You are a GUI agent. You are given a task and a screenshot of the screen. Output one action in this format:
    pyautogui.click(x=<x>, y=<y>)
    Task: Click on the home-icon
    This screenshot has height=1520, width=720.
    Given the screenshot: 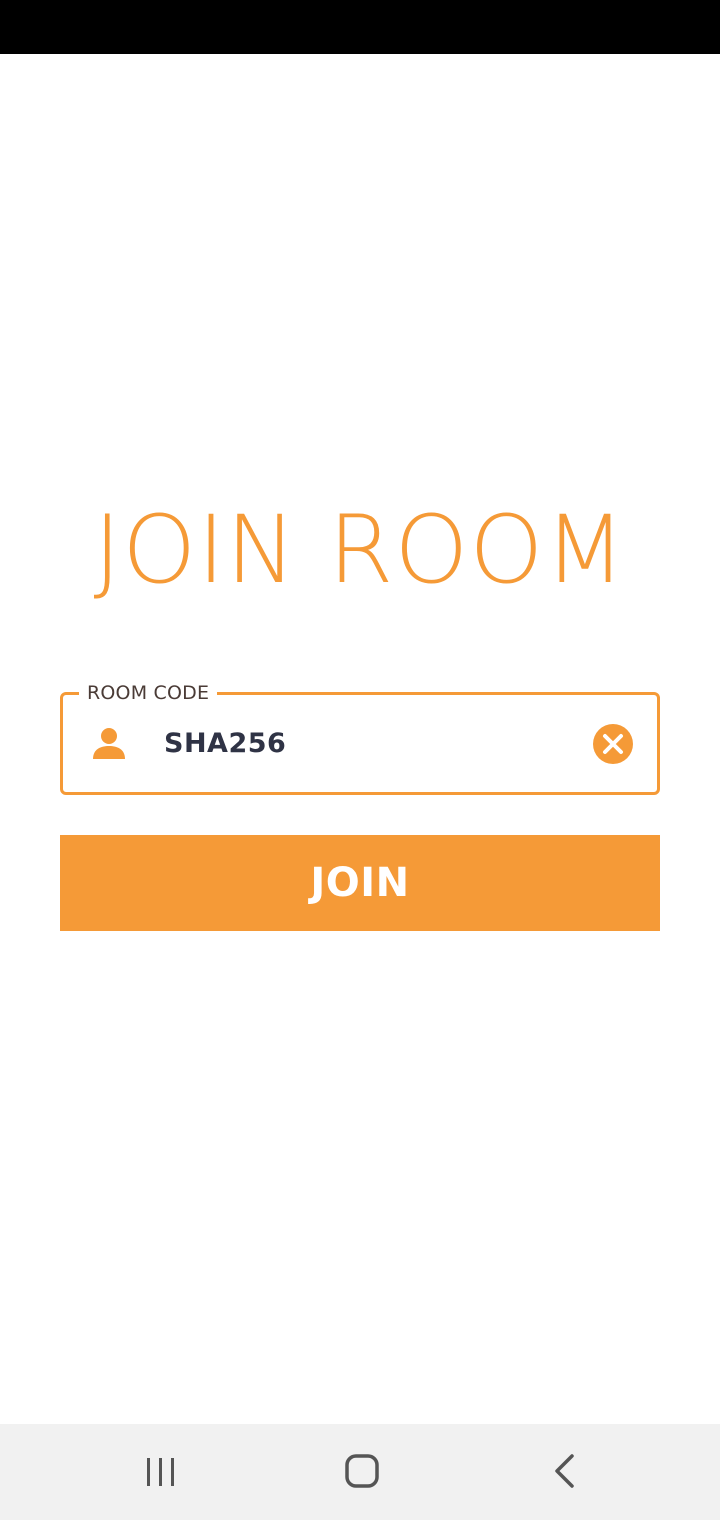 What is the action you would take?
    pyautogui.click(x=362, y=1472)
    